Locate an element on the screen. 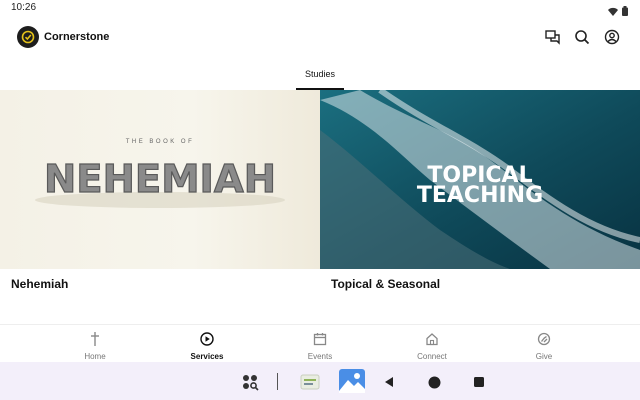  divider is located at coordinates (277, 381).